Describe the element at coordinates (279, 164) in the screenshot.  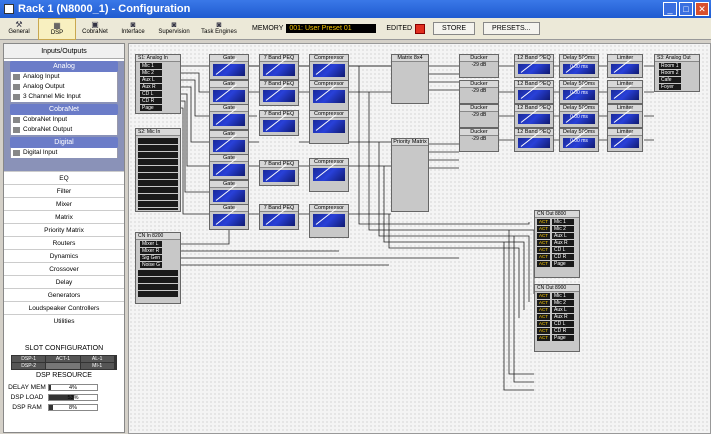
I see `block-title: 7 Band PEQ` at that location.